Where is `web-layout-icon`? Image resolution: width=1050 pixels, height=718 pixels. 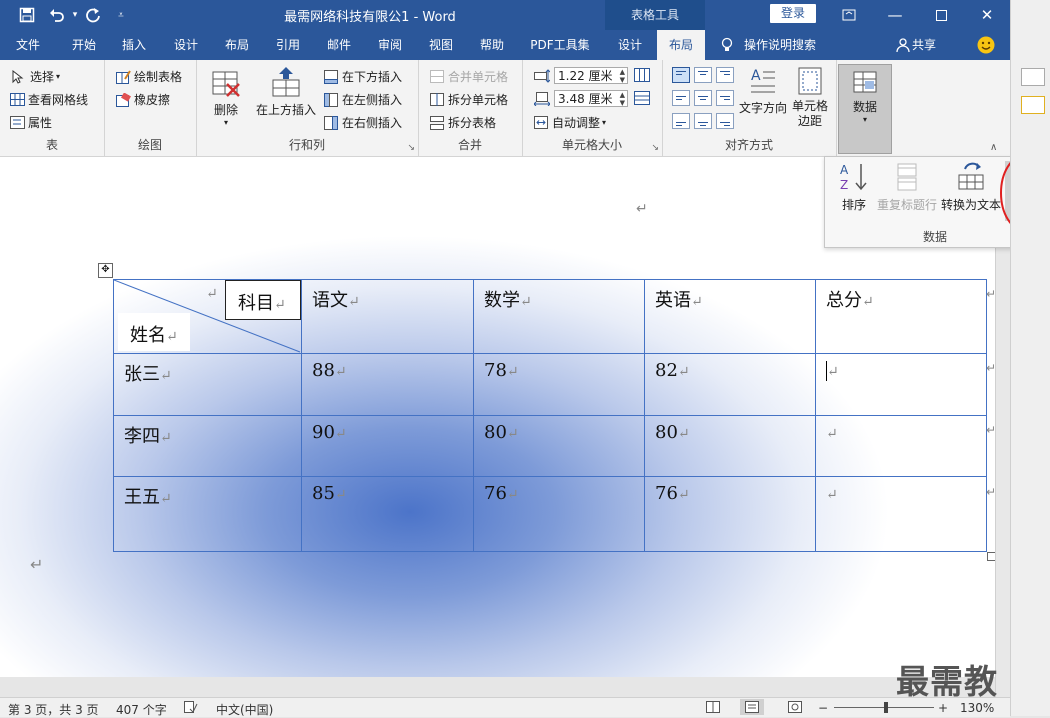
web-layout-icon is located at coordinates (795, 708).